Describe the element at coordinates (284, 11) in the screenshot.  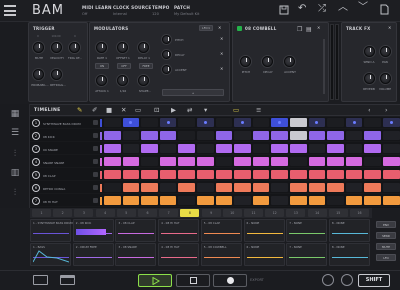
I see `save-icon` at that location.